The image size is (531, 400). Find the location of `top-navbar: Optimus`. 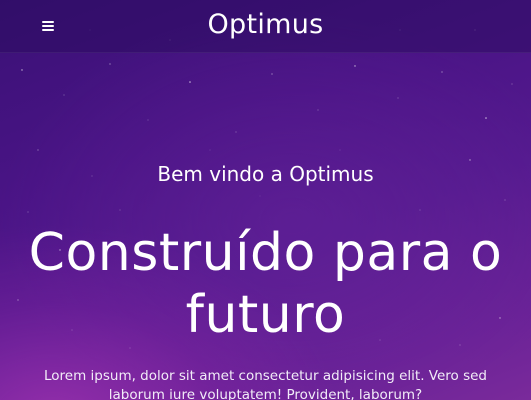

top-navbar: Optimus is located at coordinates (265, 26).